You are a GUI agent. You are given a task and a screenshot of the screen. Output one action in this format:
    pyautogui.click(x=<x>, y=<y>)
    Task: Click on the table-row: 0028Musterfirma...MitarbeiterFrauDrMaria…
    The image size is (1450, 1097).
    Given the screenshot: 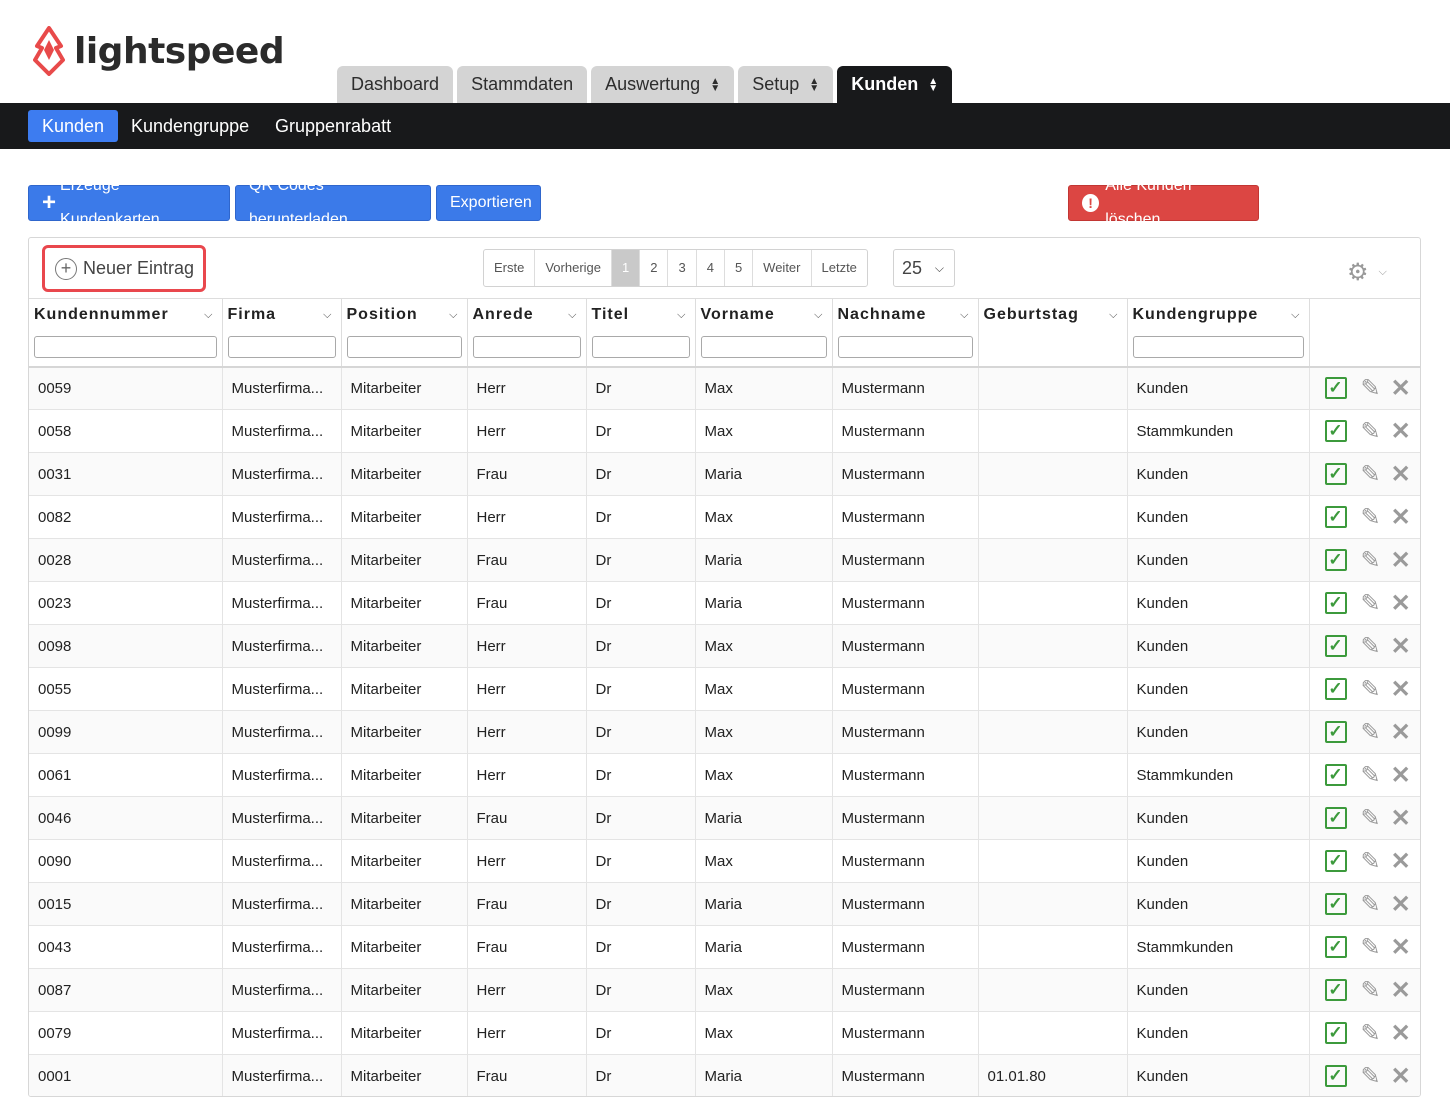 What is the action you would take?
    pyautogui.click(x=725, y=560)
    